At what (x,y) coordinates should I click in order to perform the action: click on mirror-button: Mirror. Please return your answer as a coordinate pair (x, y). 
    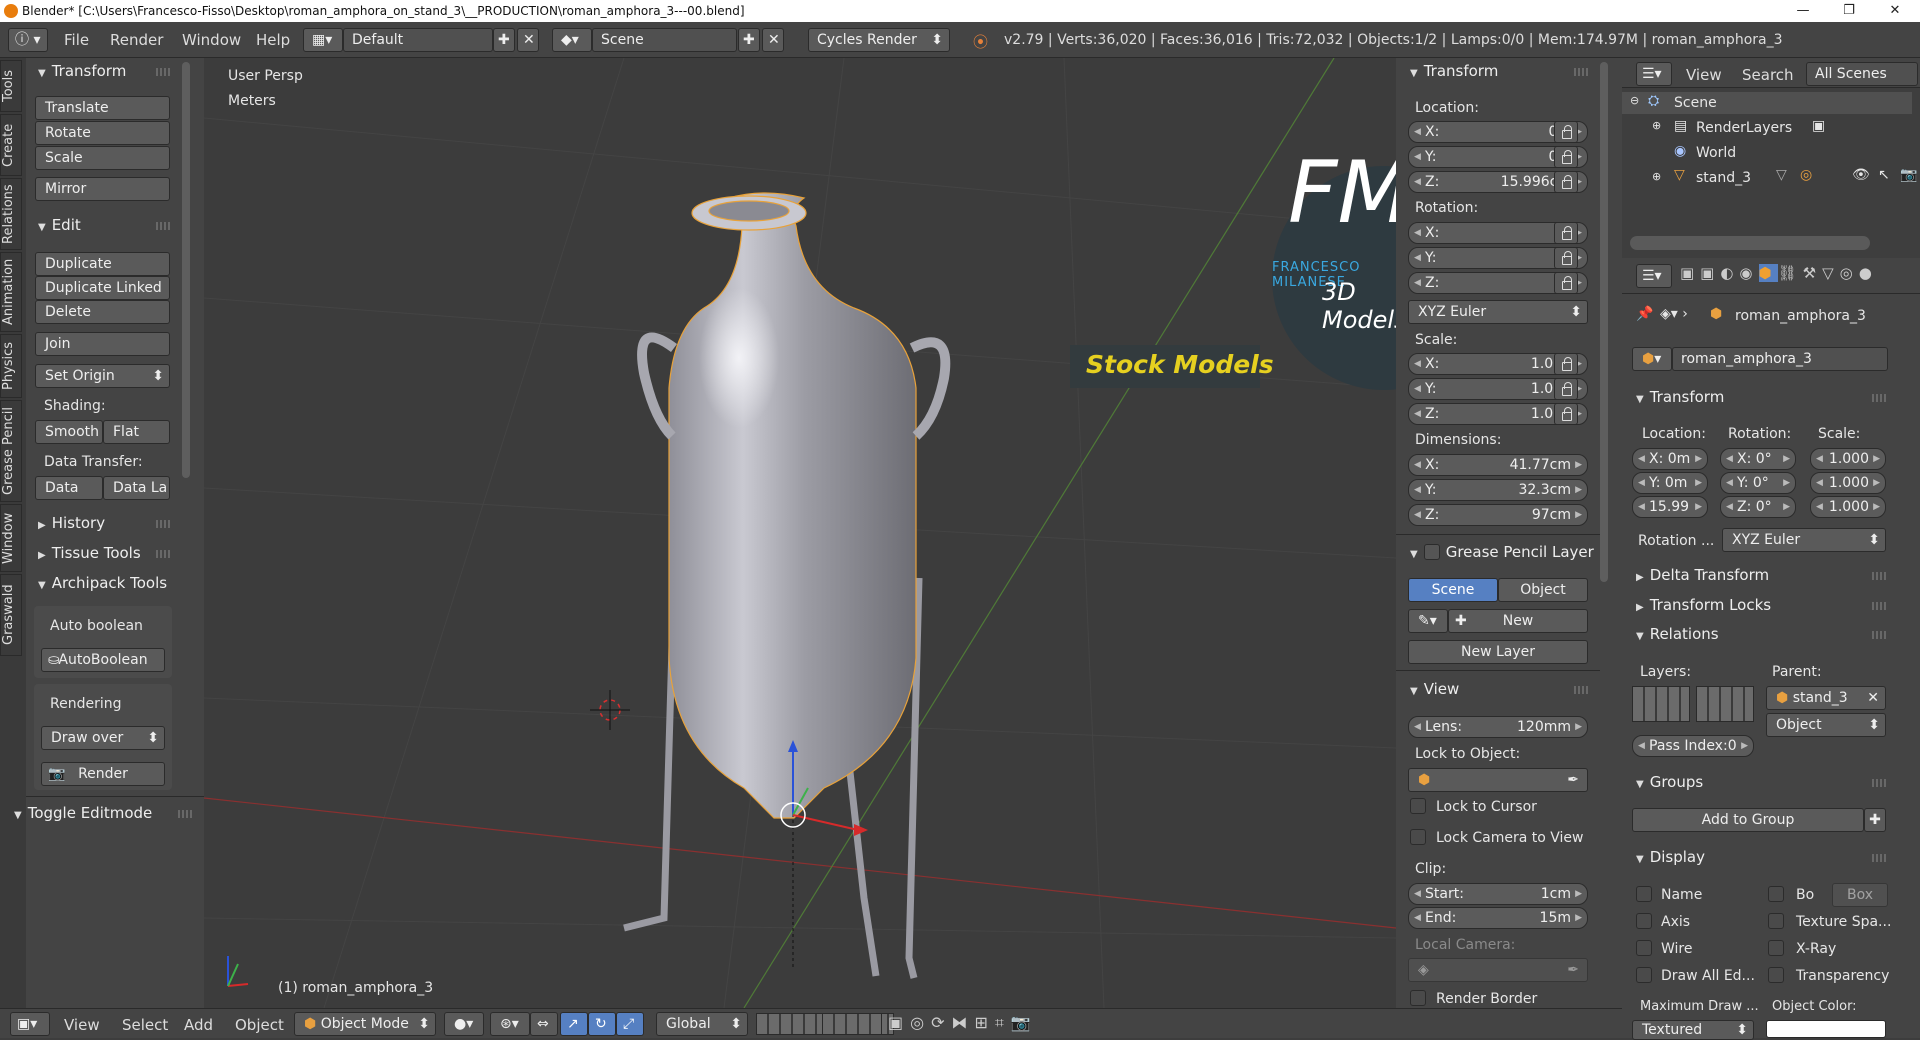
    Looking at the image, I should click on (102, 189).